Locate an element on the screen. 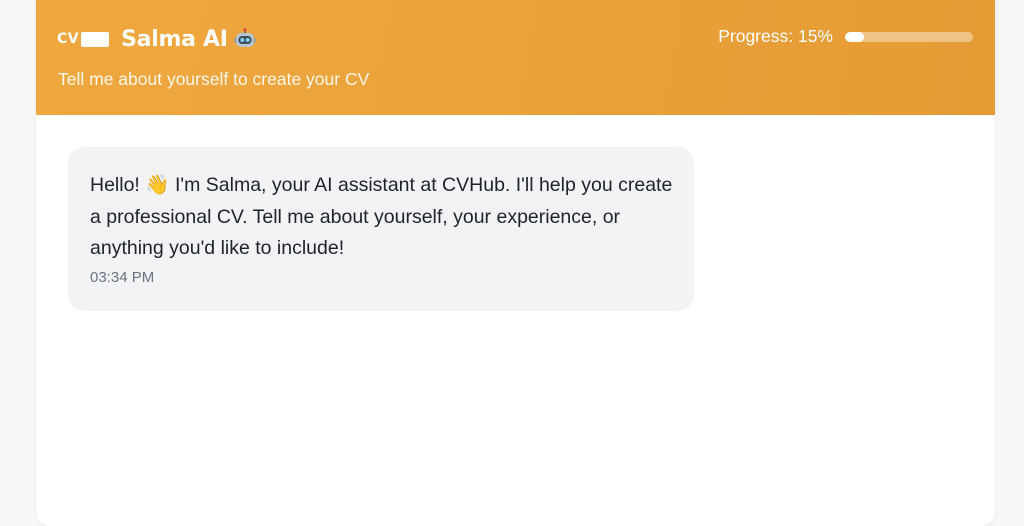 The height and width of the screenshot is (526, 1024). robot-icon is located at coordinates (245, 39).